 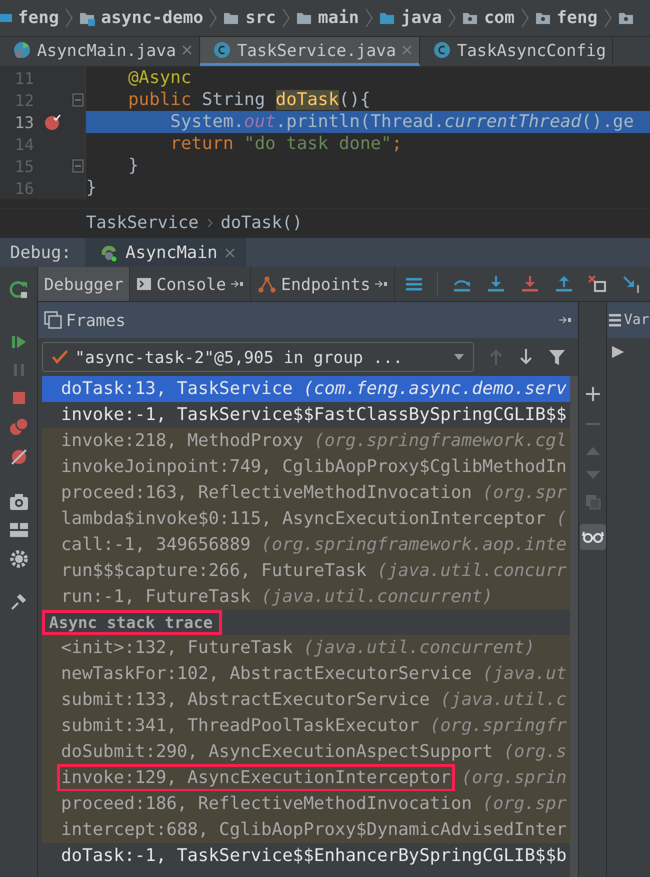 I want to click on stack-frame-row: submit:133, AbstractExecutorService (java.util.c, so click(x=306, y=700).